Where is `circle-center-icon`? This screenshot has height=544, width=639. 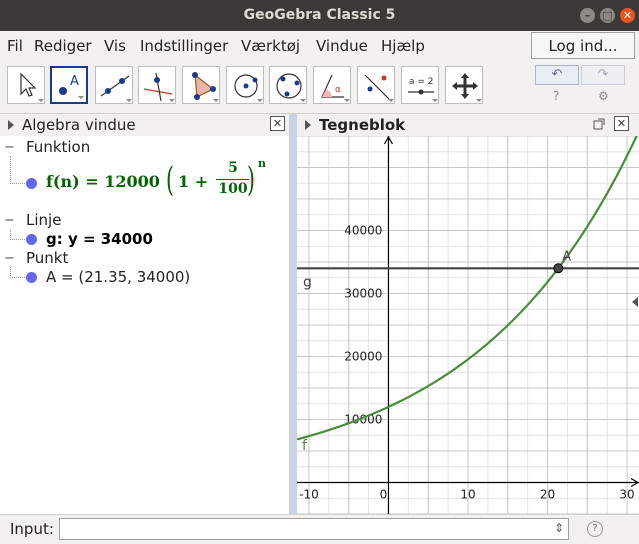
circle-center-icon is located at coordinates (248, 88).